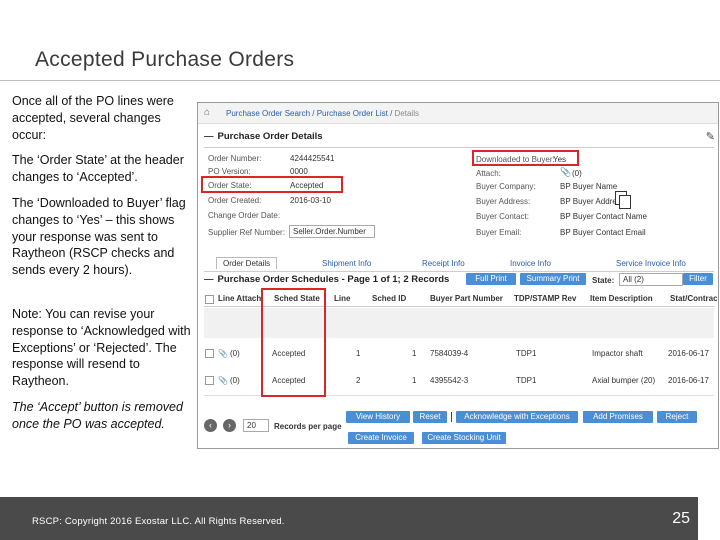  Describe the element at coordinates (503, 201) in the screenshot. I see `buyer-address-label: Buyer Address:` at that location.